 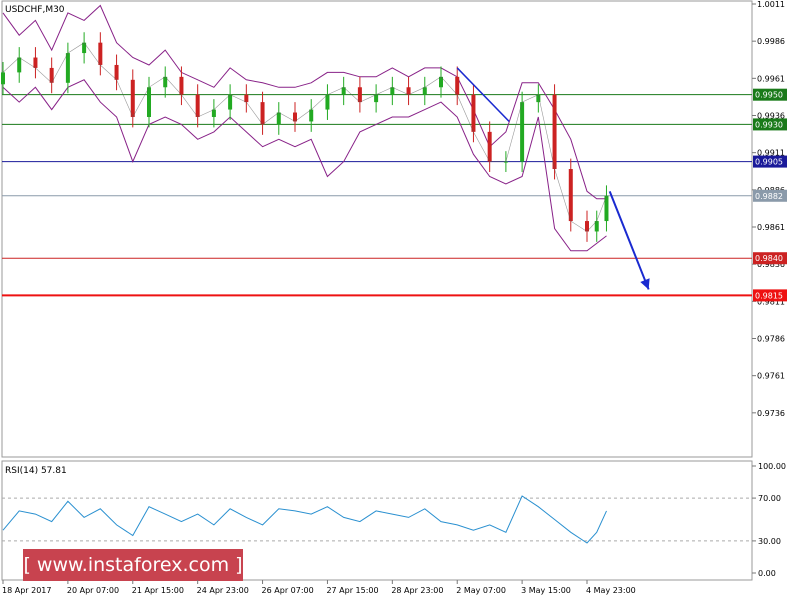 I want to click on x-tick-label: 26 Apr 07:00, so click(x=288, y=590).